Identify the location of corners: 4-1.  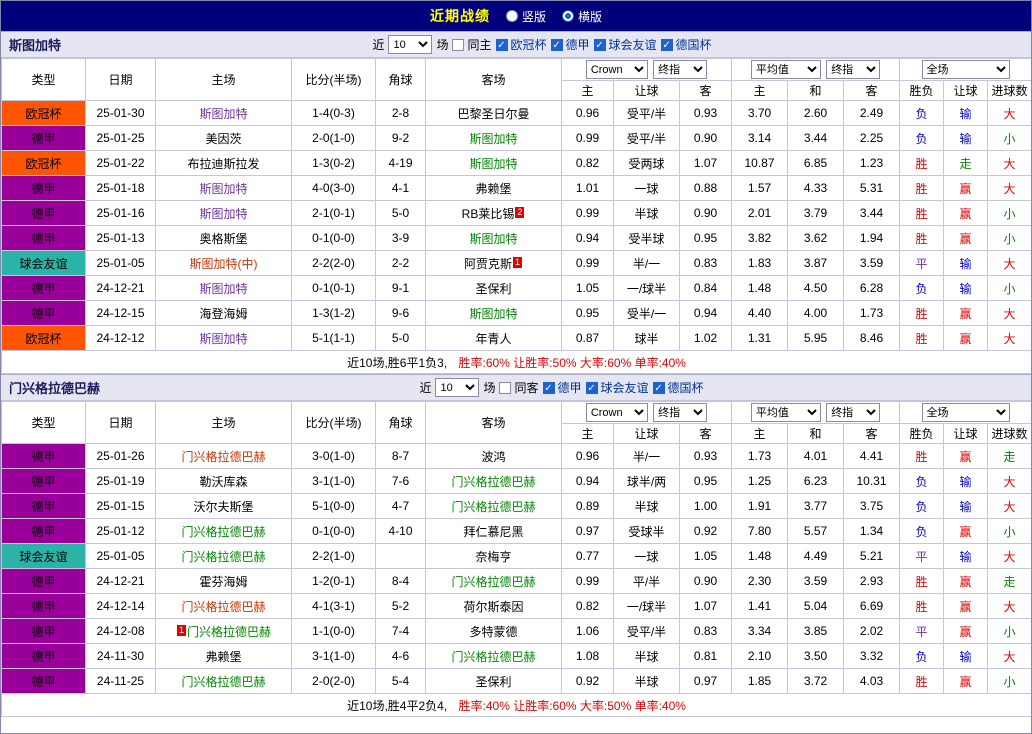
(400, 188).